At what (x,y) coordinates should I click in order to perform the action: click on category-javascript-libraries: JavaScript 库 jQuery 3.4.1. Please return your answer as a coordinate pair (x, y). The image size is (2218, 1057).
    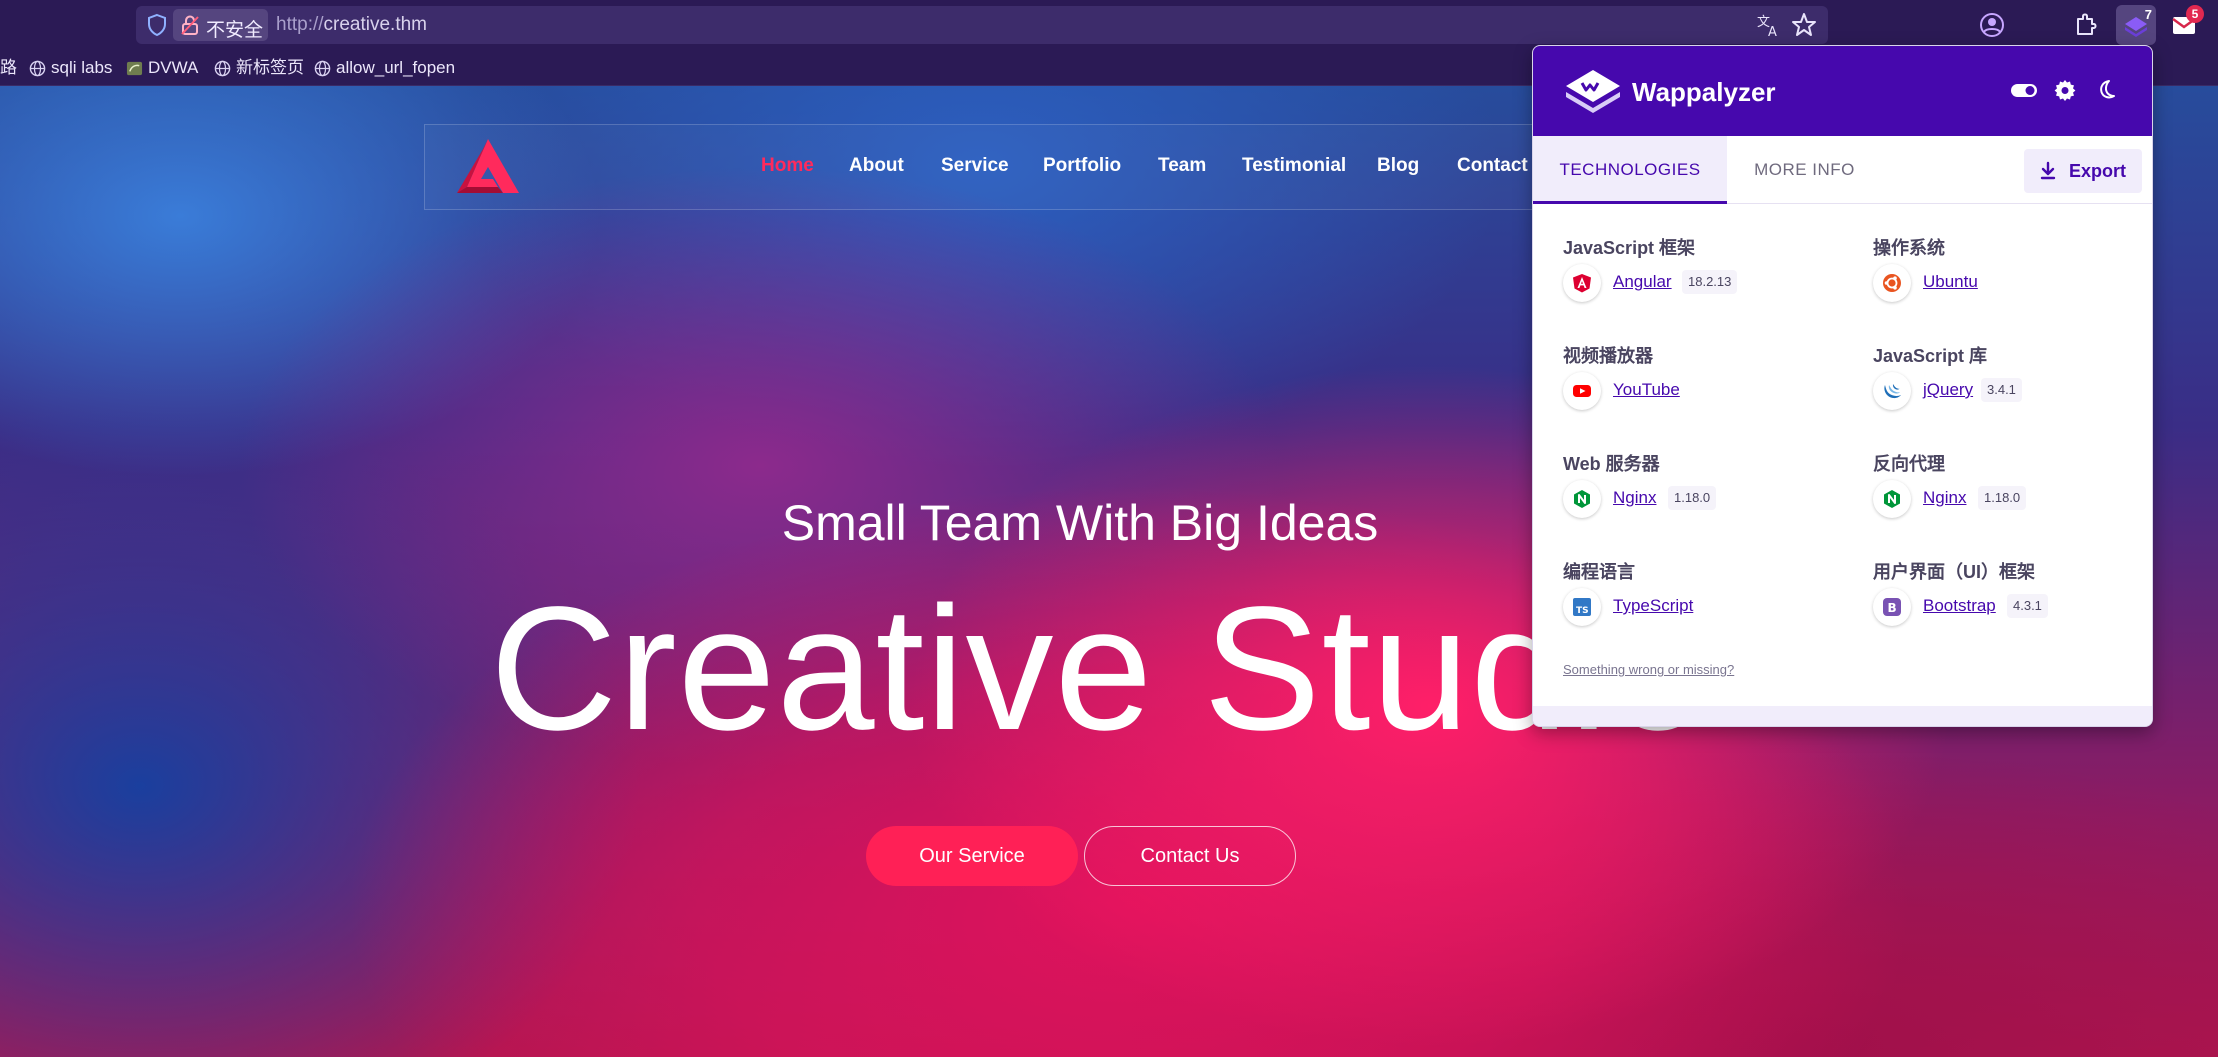
    Looking at the image, I should click on (2012, 387).